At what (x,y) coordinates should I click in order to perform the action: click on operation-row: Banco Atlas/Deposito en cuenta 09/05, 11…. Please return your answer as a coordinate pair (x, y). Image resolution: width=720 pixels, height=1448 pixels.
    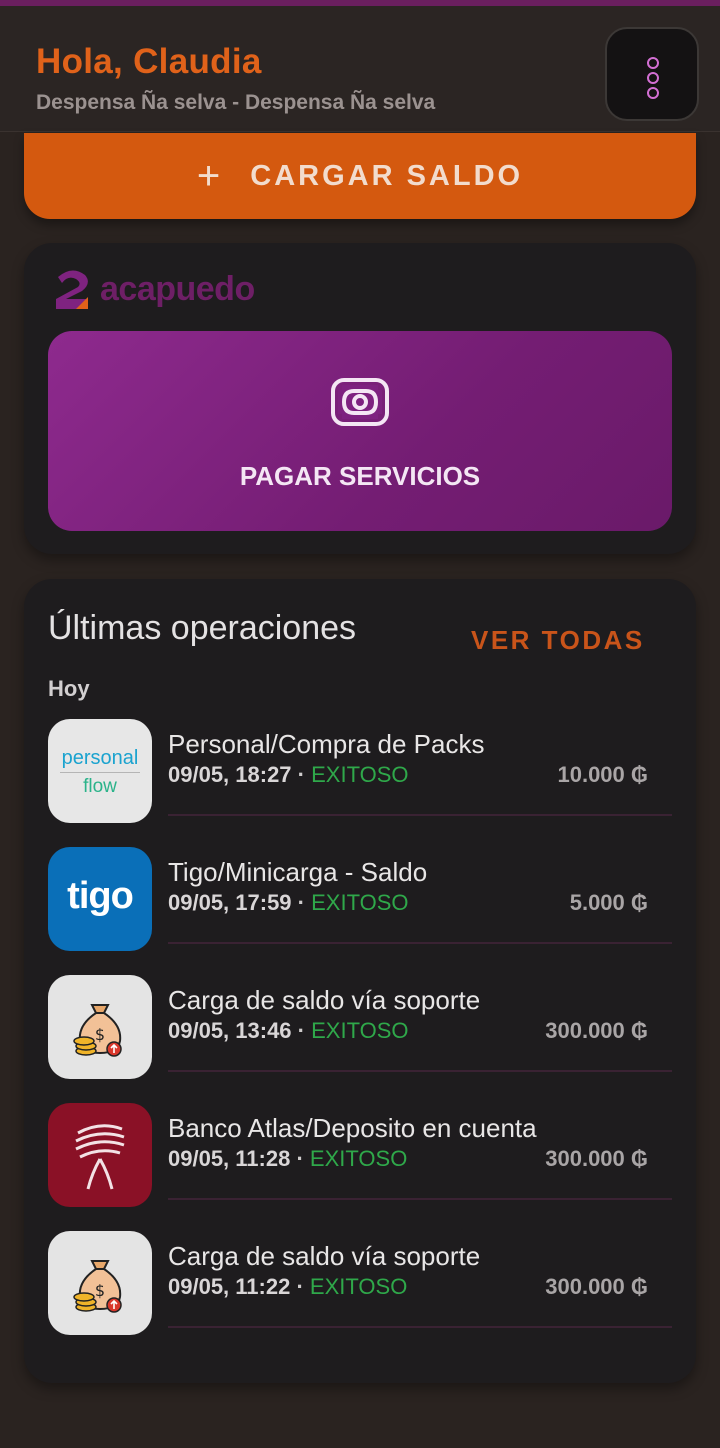
    Looking at the image, I should click on (360, 1167).